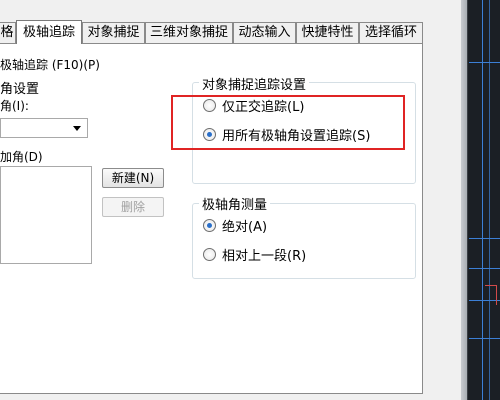 The width and height of the screenshot is (500, 400). I want to click on polar-enable-label: 极轴追踪 (F10)(P), so click(50, 64).